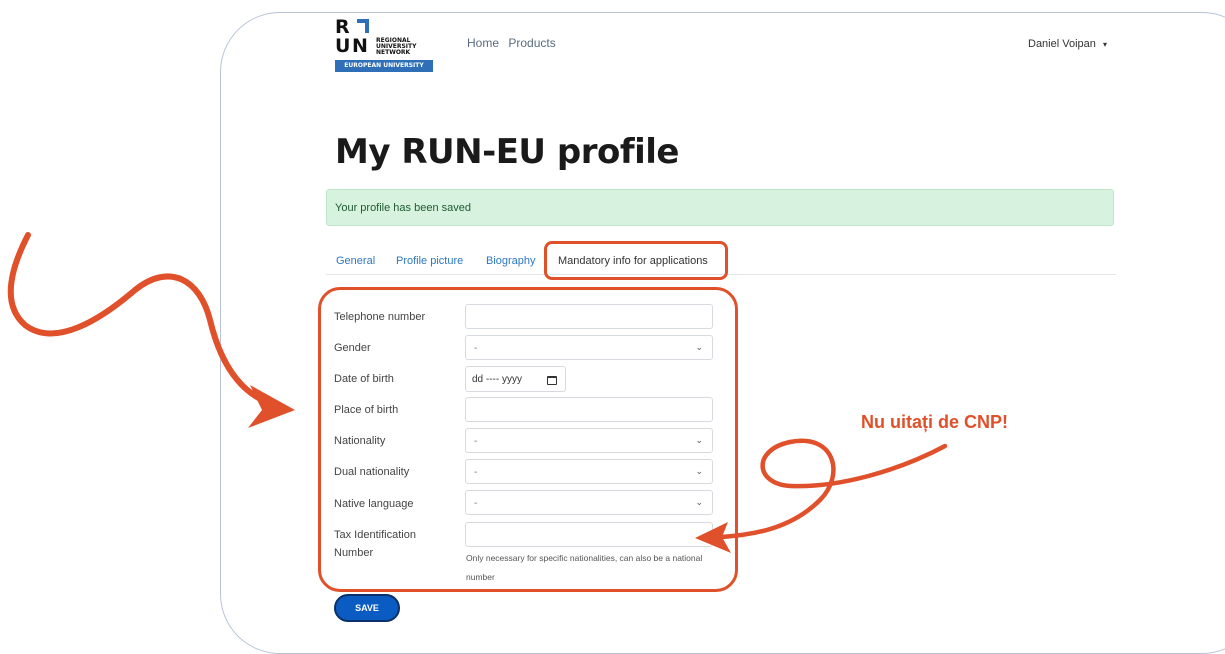 This screenshot has height=654, width=1225. Describe the element at coordinates (833, 489) in the screenshot. I see `right-arrow-line` at that location.